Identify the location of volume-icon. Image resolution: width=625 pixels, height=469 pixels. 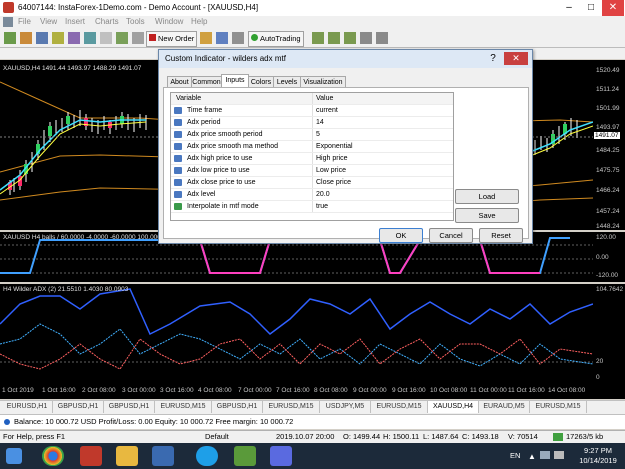
(559, 455).